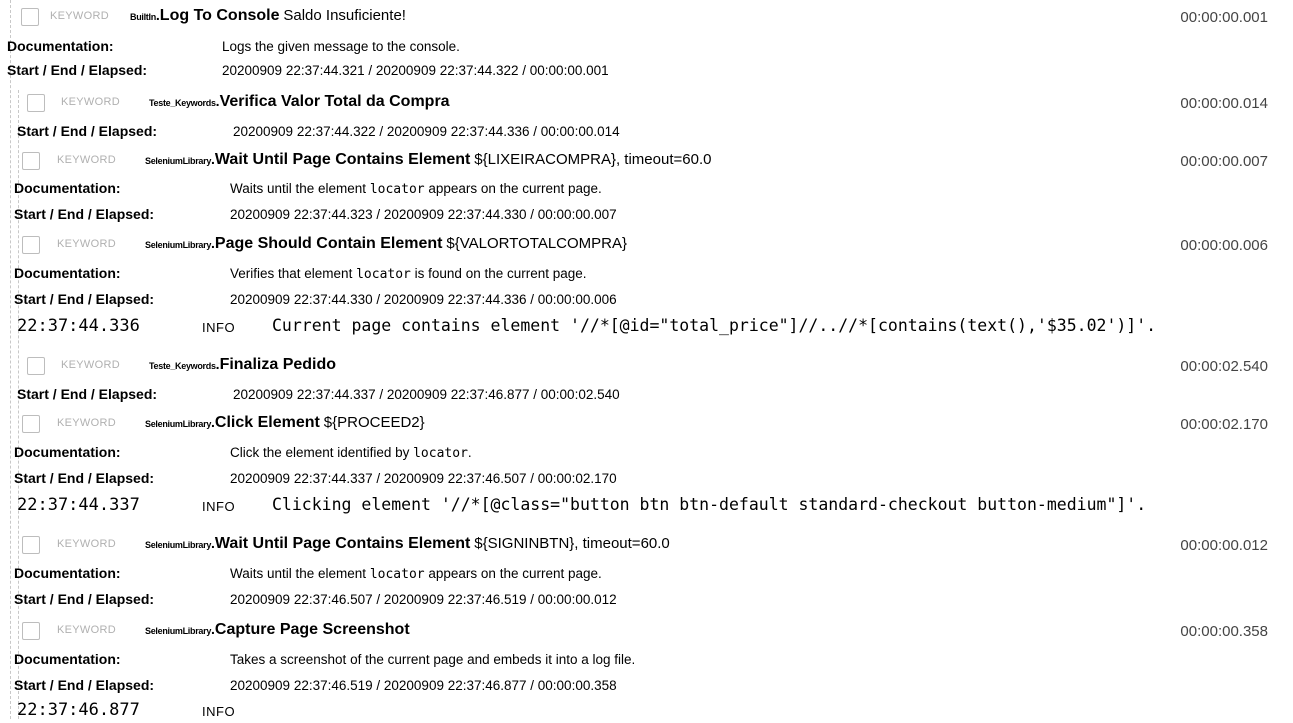 The image size is (1293, 723). I want to click on doc-text: ., so click(469, 452).